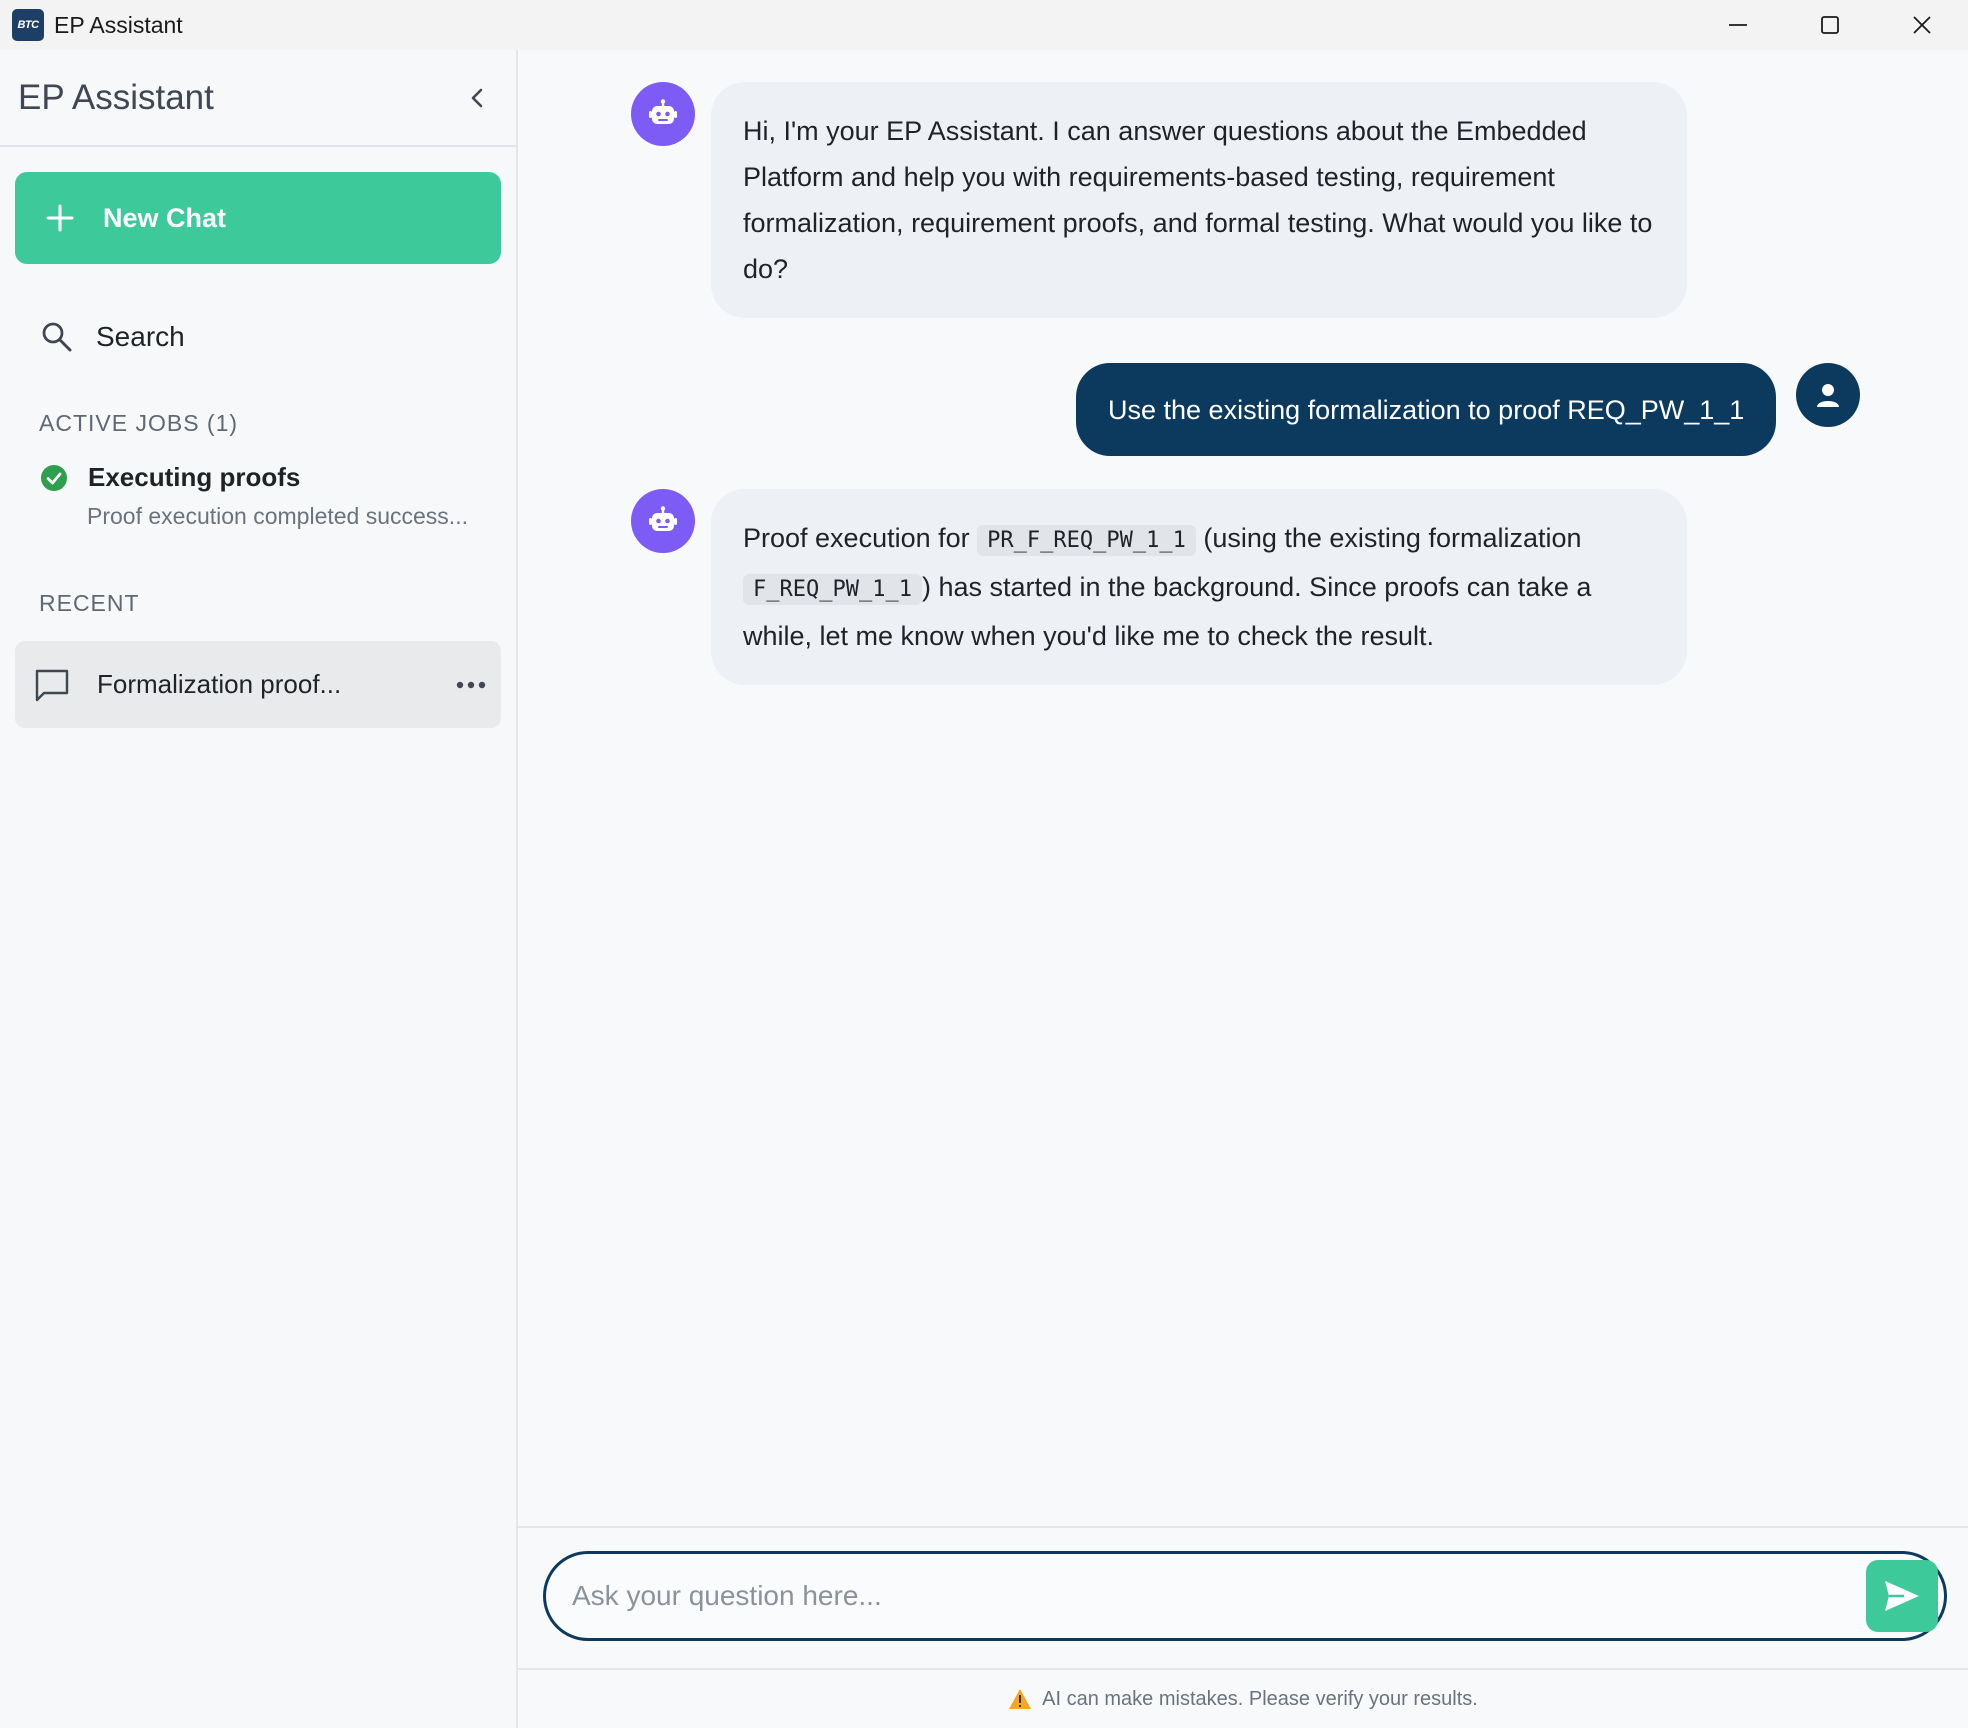  I want to click on user-icon, so click(1828, 395).